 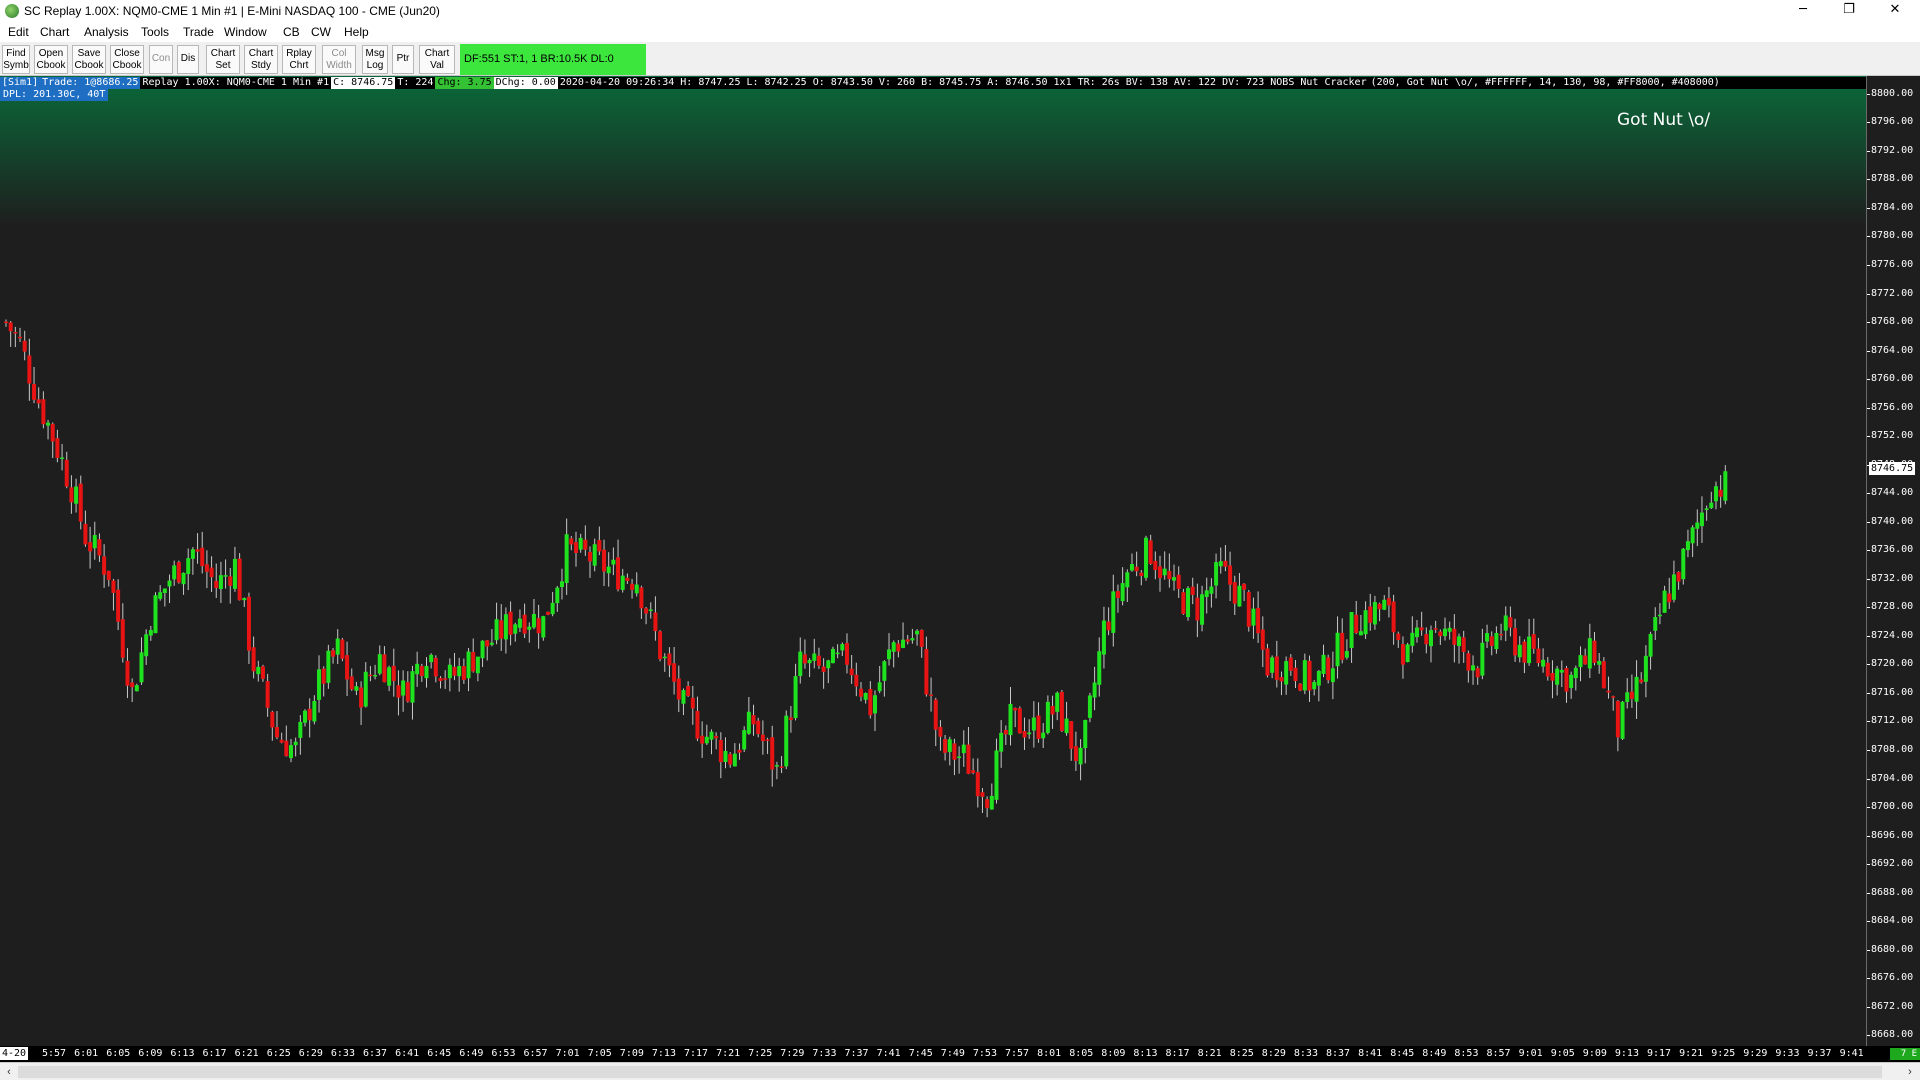 I want to click on scroll-right-icon: ›, so click(x=1910, y=1072).